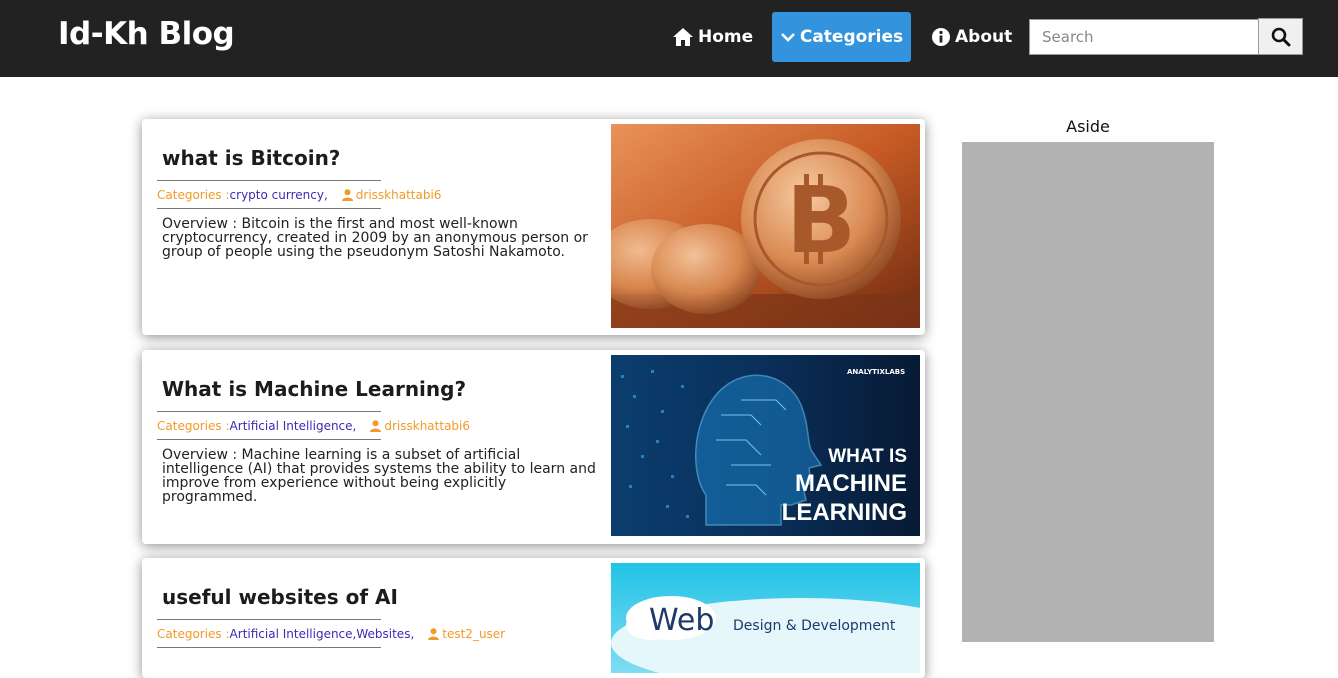 Image resolution: width=1338 pixels, height=678 pixels. I want to click on bitcoin-coins-image: B, so click(765, 226).